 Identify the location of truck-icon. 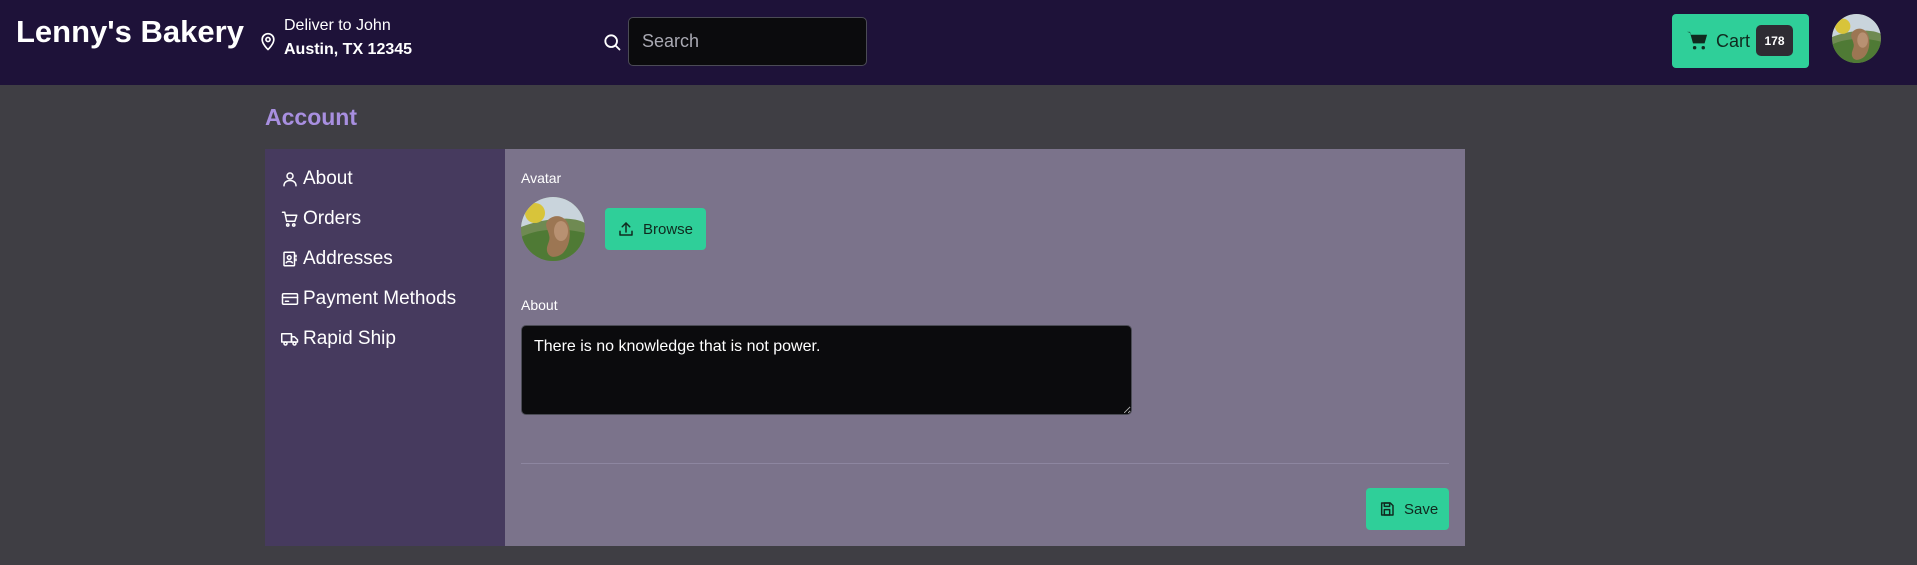
(290, 339).